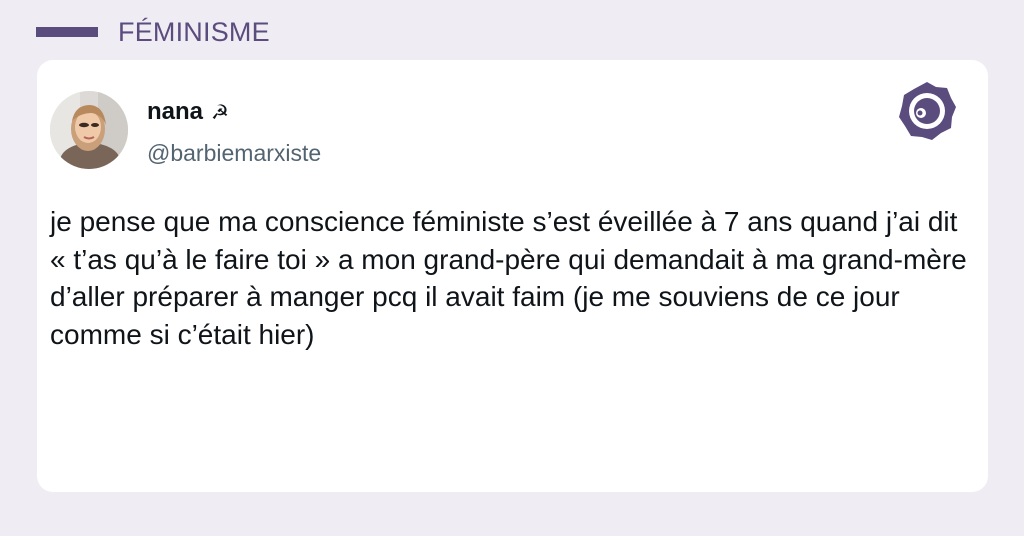 This screenshot has width=1024, height=536. Describe the element at coordinates (175, 112) in the screenshot. I see `display-name: nana` at that location.